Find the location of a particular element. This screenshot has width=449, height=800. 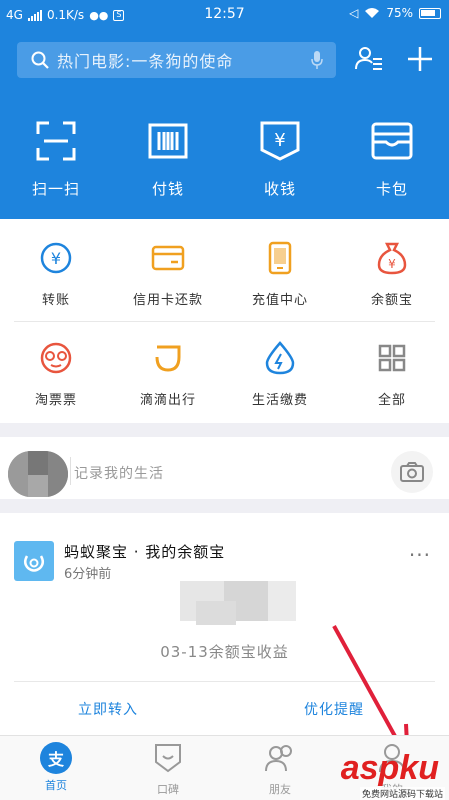

search-icon is located at coordinates (40, 60).